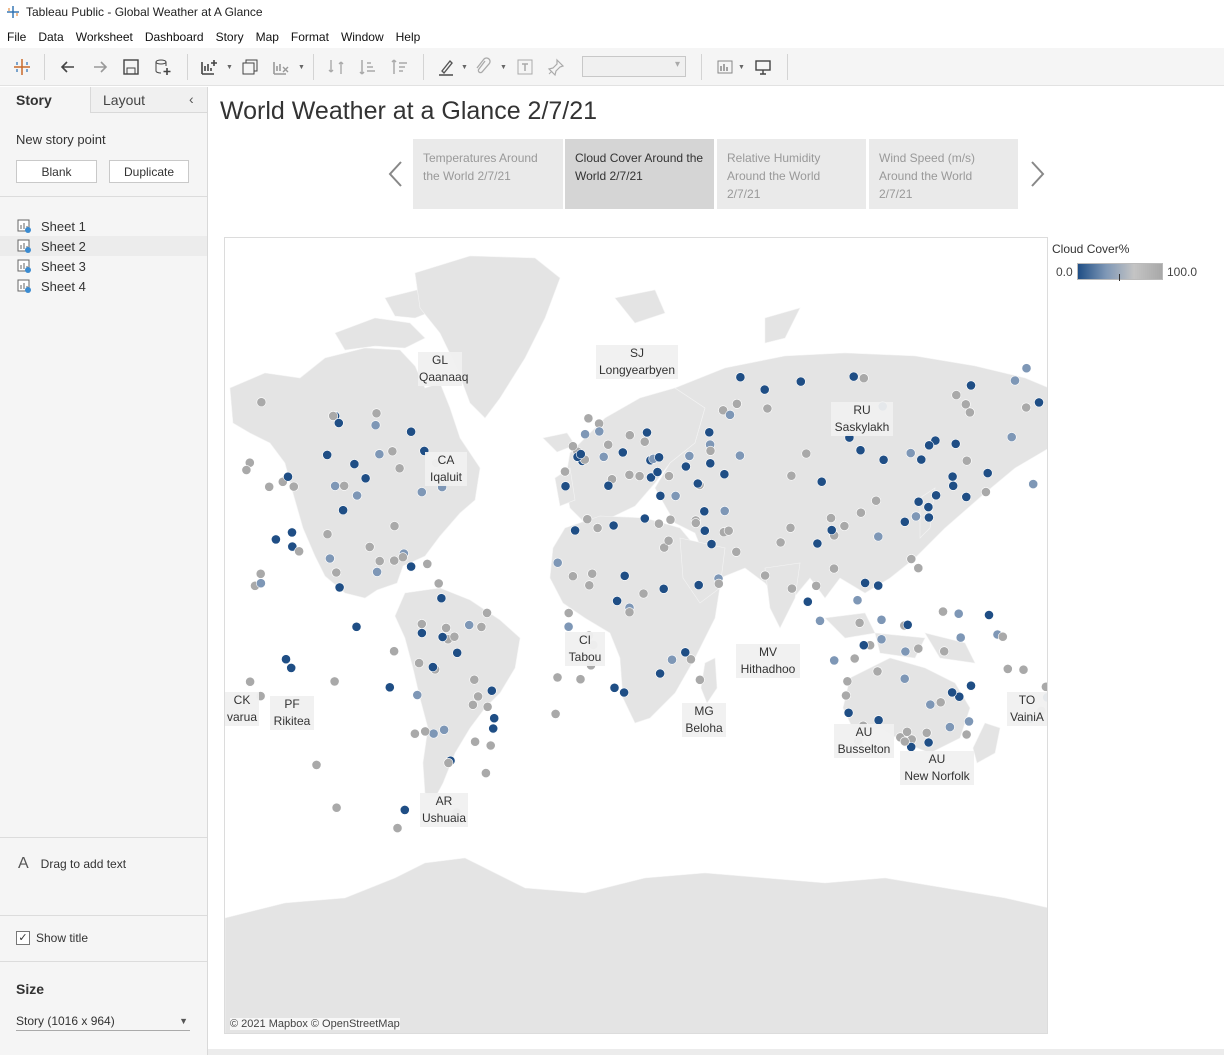 The height and width of the screenshot is (1055, 1224). I want to click on menu-help: Help, so click(408, 37).